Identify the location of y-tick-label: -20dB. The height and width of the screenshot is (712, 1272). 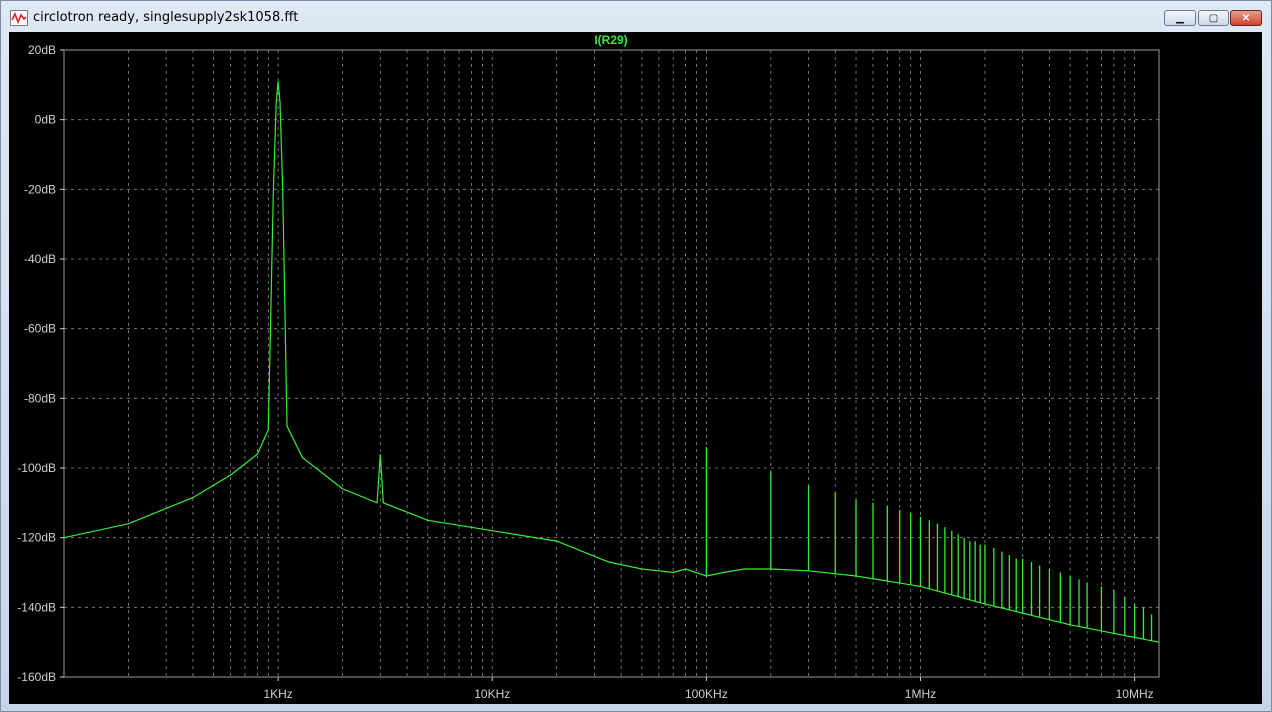
(40, 189).